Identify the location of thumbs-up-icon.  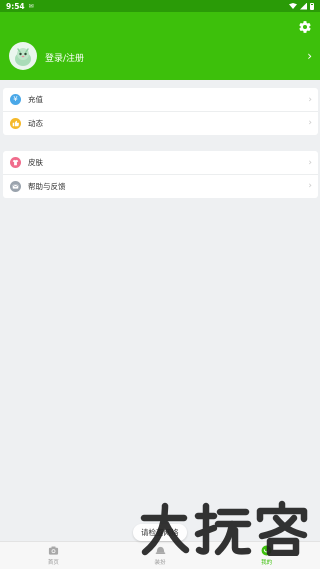
(15, 123).